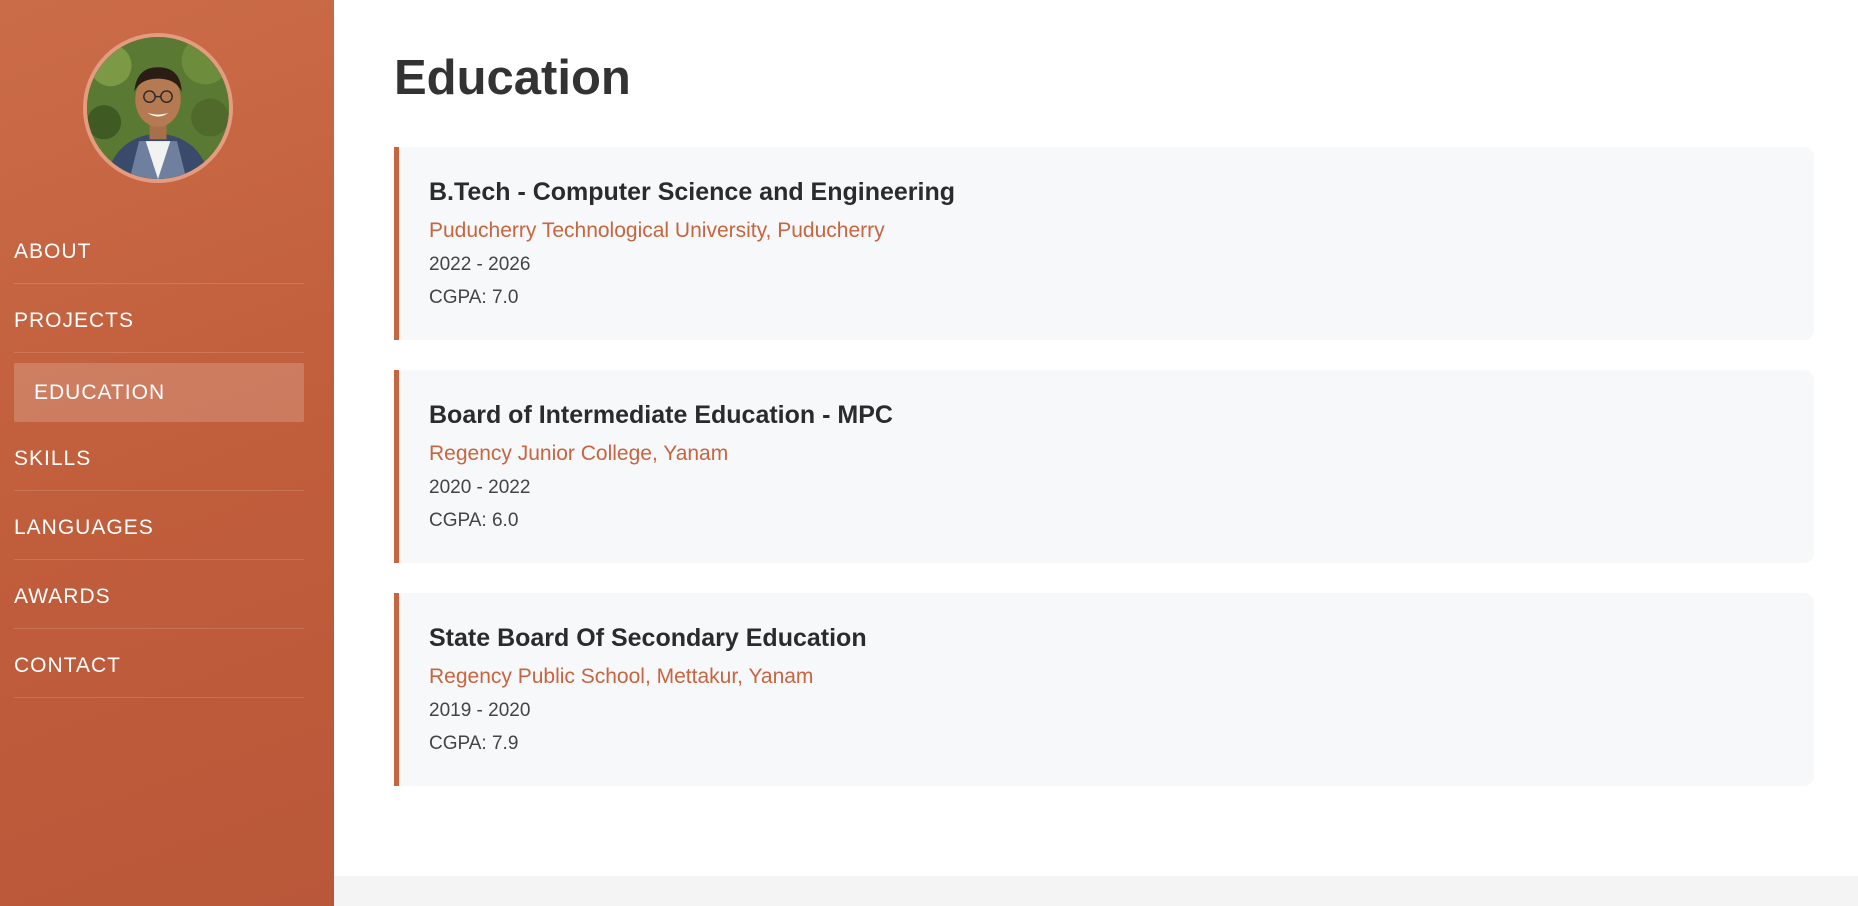 The height and width of the screenshot is (906, 1858). I want to click on avatar-photo, so click(158, 108).